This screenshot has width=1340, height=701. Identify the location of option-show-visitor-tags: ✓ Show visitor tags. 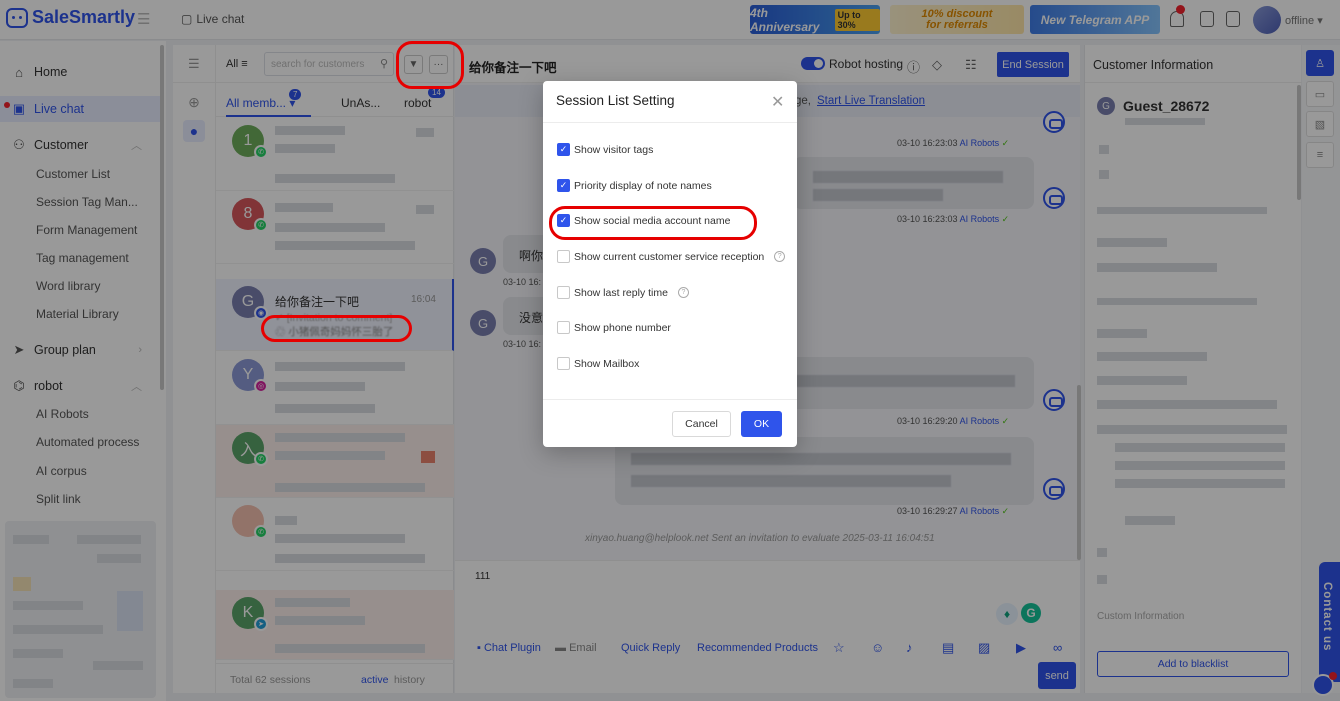
(605, 149).